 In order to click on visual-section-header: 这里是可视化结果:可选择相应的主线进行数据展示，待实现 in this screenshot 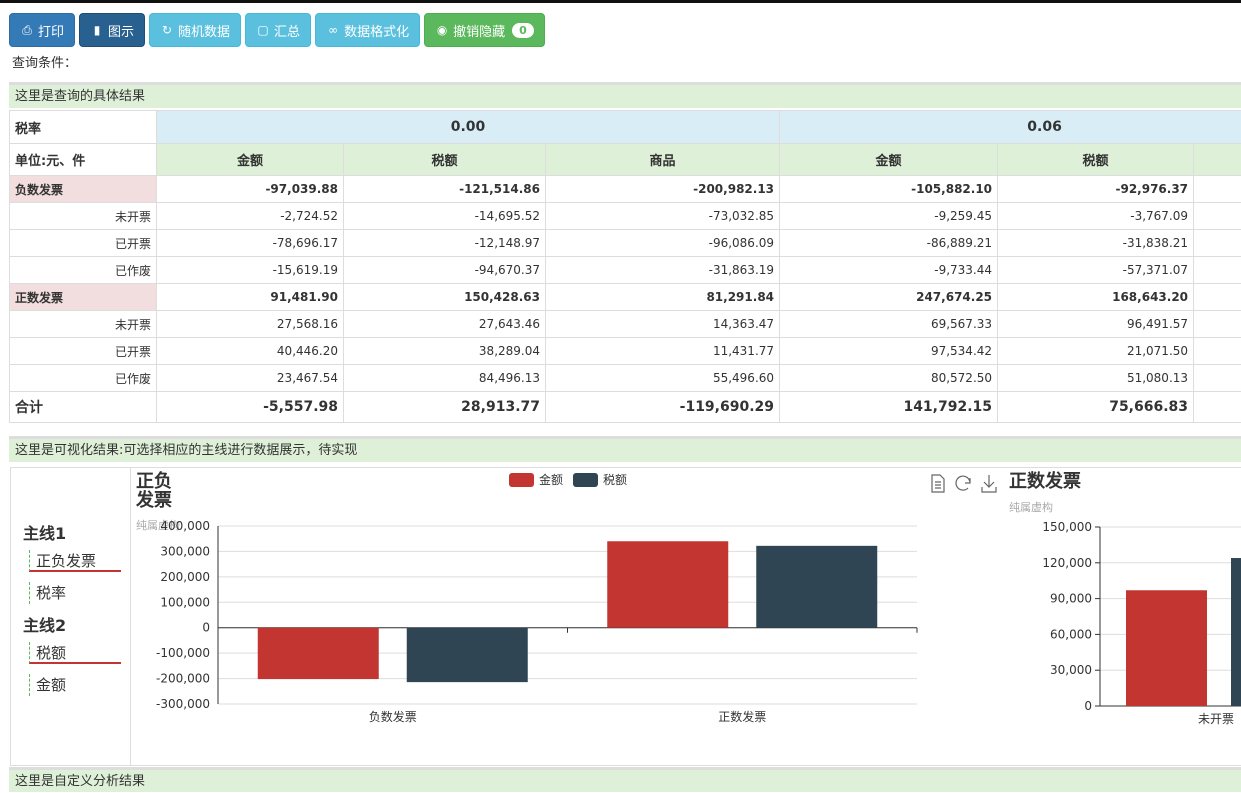, I will do `click(625, 449)`.